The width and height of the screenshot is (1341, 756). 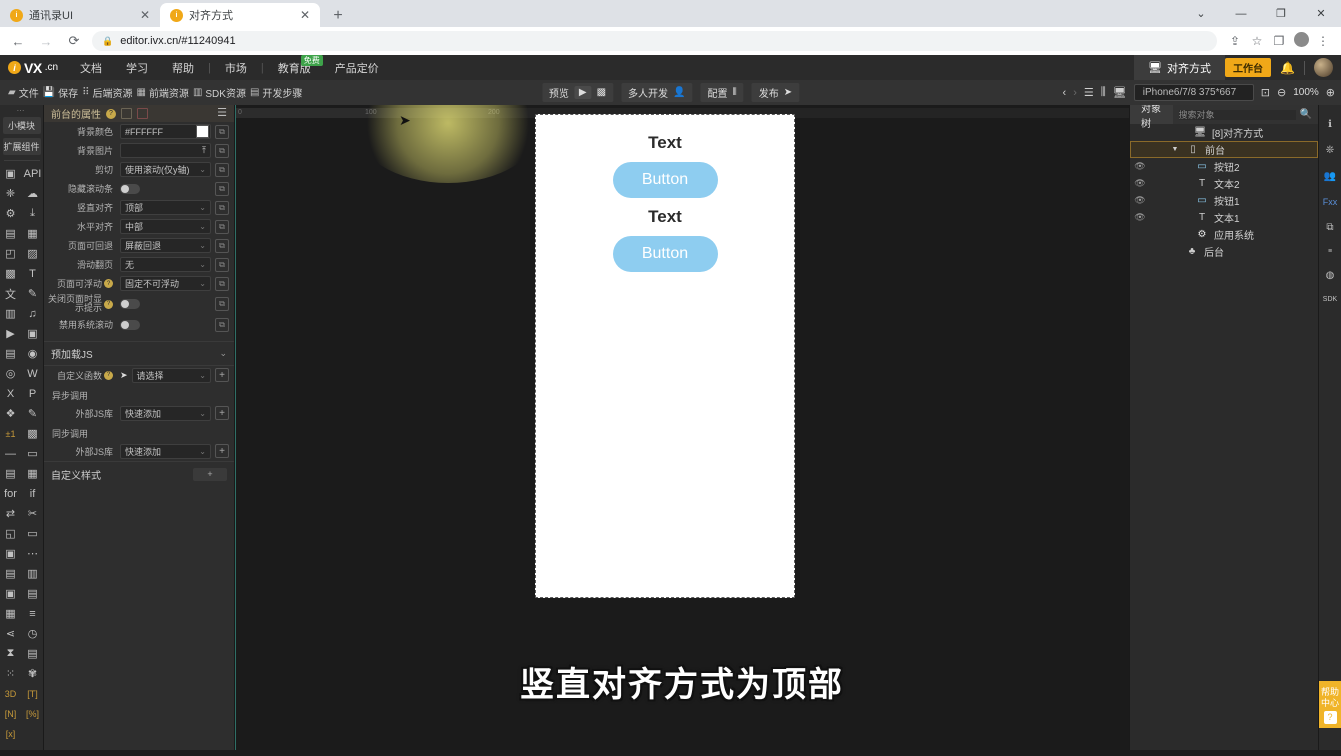 What do you see at coordinates (11, 693) in the screenshot?
I see `rail-item-52: 3D` at bounding box center [11, 693].